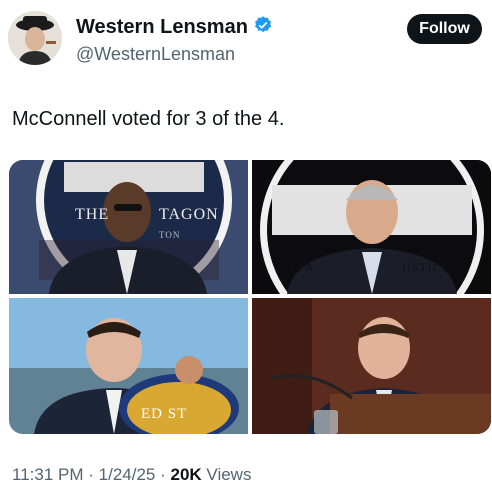  Describe the element at coordinates (164, 414) in the screenshot. I see `seal-text: ED ST` at that location.